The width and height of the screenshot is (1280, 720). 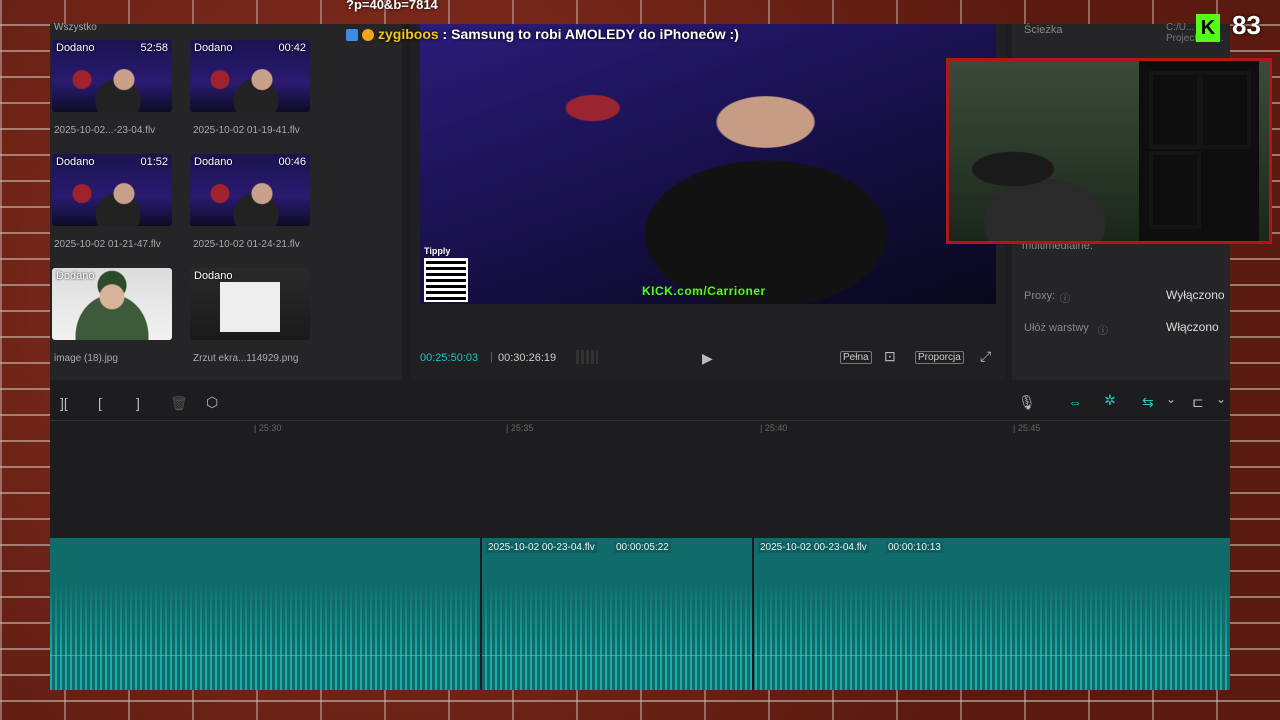 I want to click on play-icon: ▶, so click(x=707, y=358).